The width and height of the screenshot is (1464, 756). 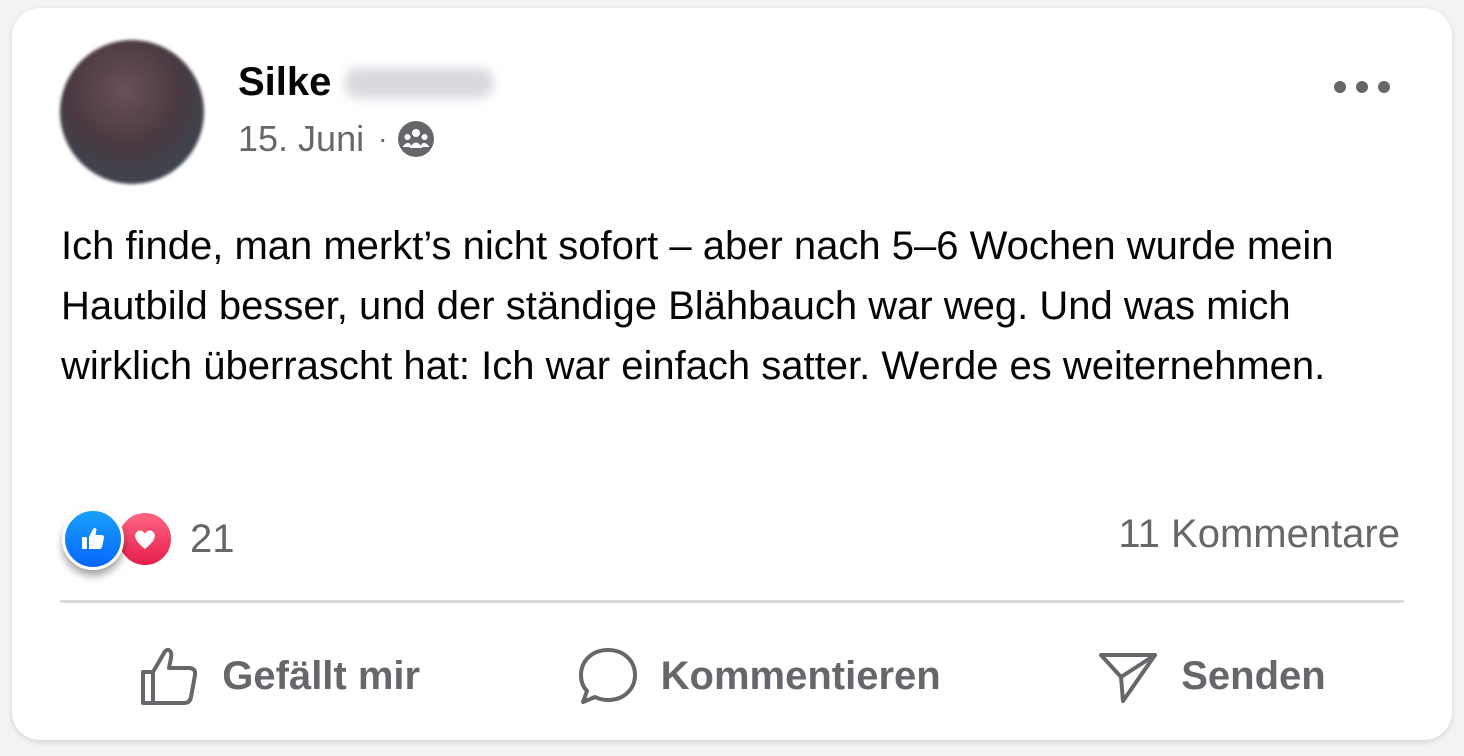 I want to click on author-row: Silke, so click(x=366, y=82).